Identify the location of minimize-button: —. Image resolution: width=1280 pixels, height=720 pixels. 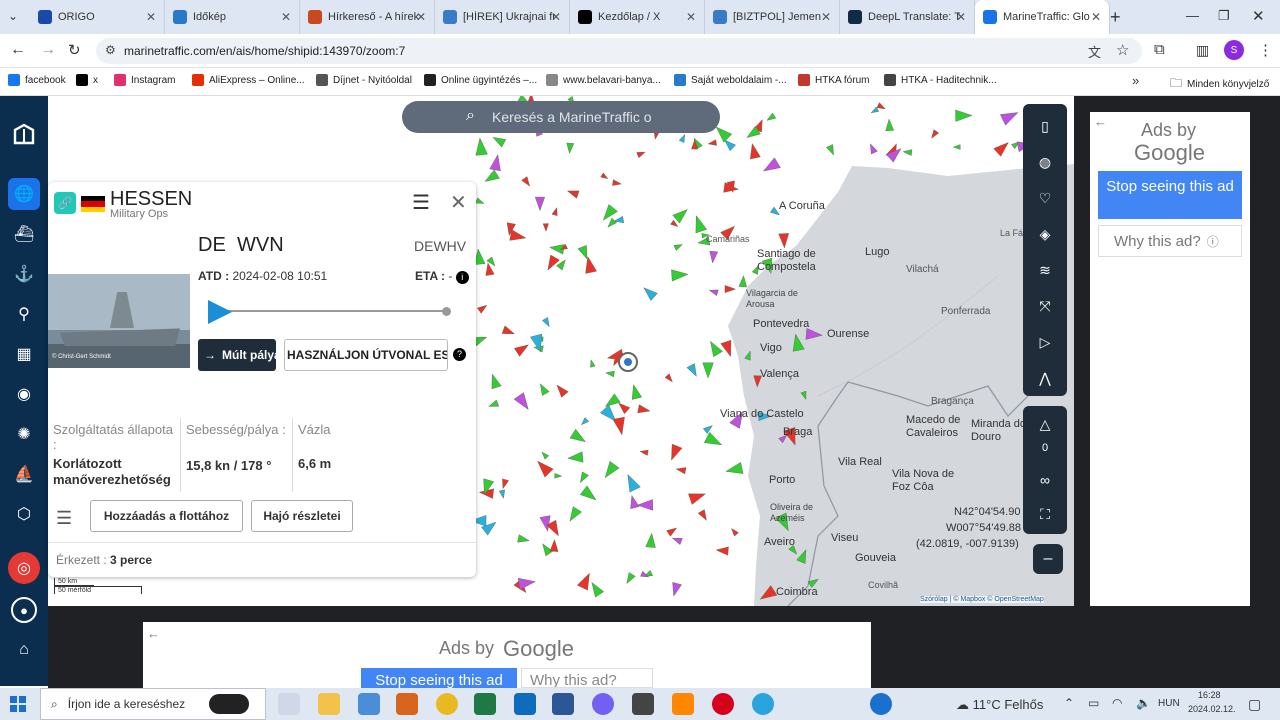
(1192, 15).